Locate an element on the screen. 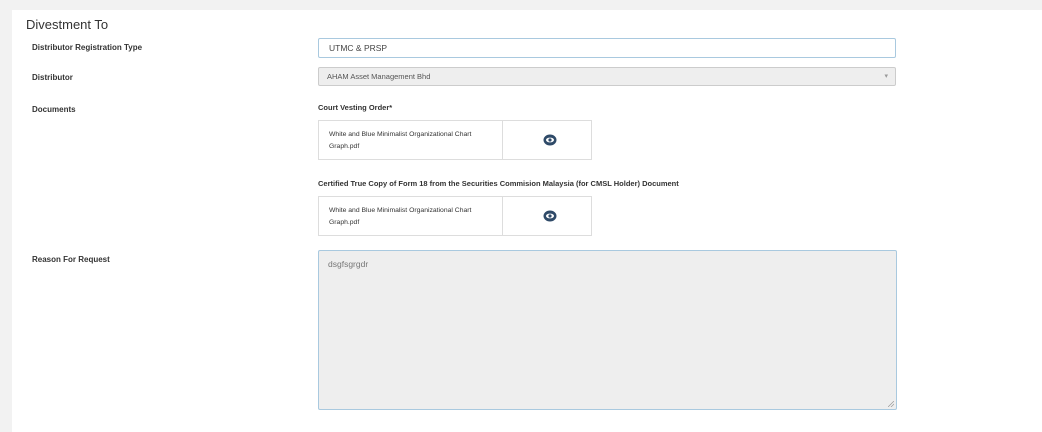 The image size is (1042, 432). resize-handle-icon is located at coordinates (891, 404).